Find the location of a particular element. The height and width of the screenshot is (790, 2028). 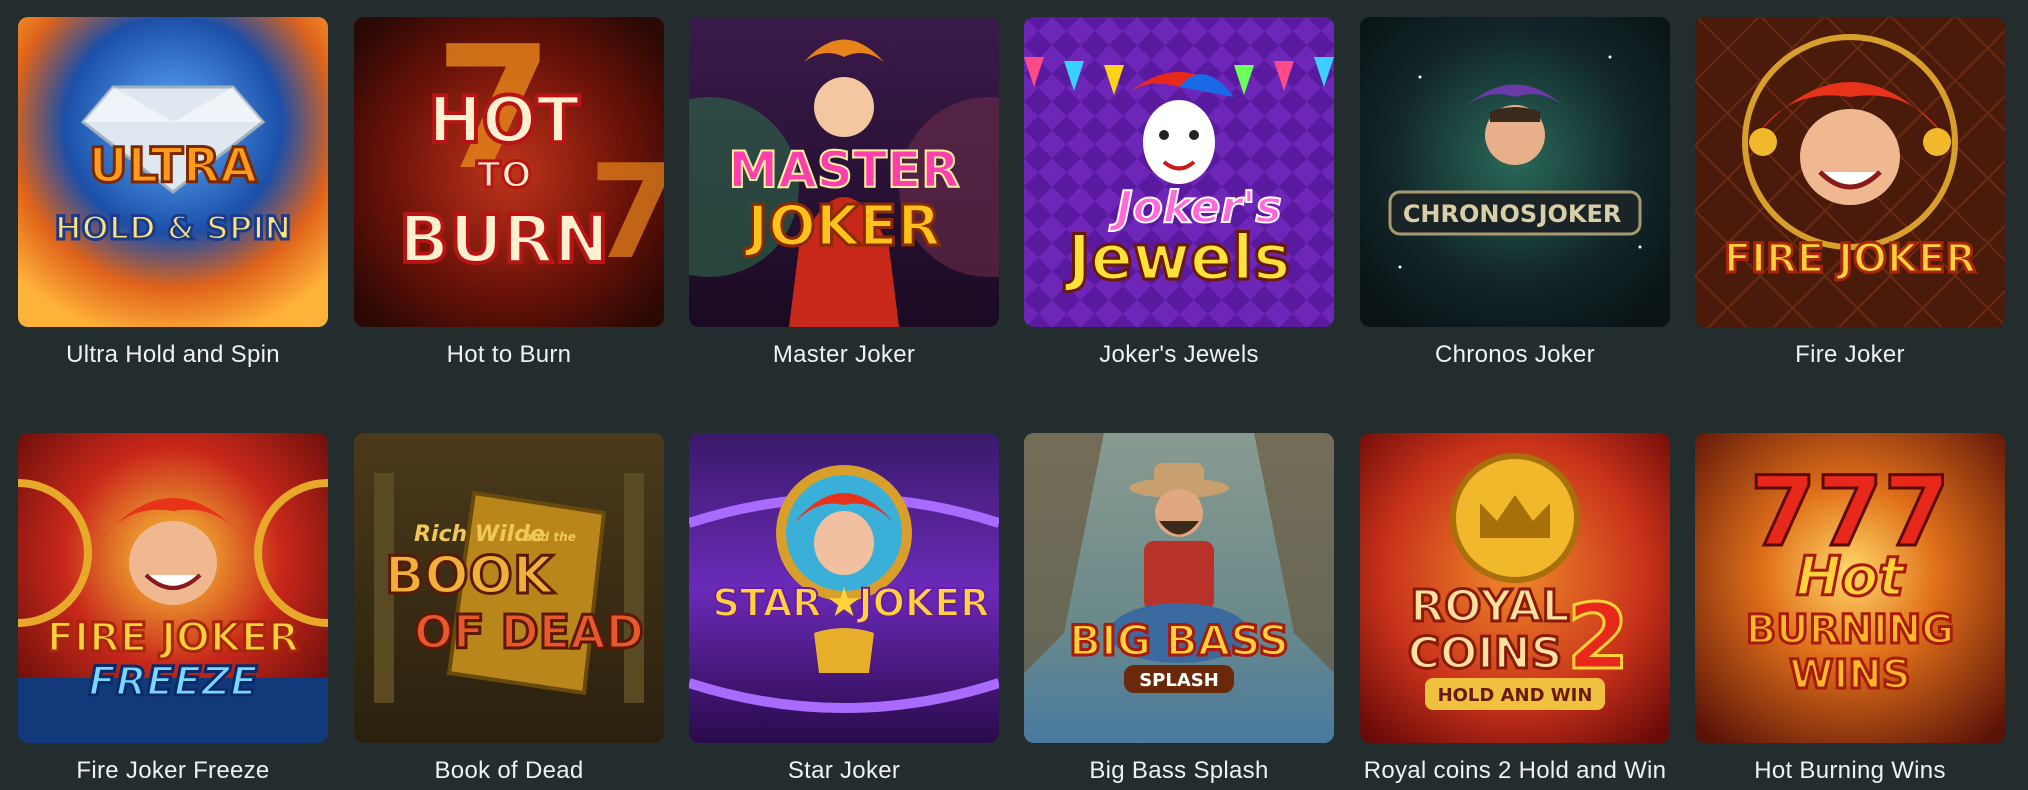

logo-line-2: Jewels is located at coordinates (1177, 257).